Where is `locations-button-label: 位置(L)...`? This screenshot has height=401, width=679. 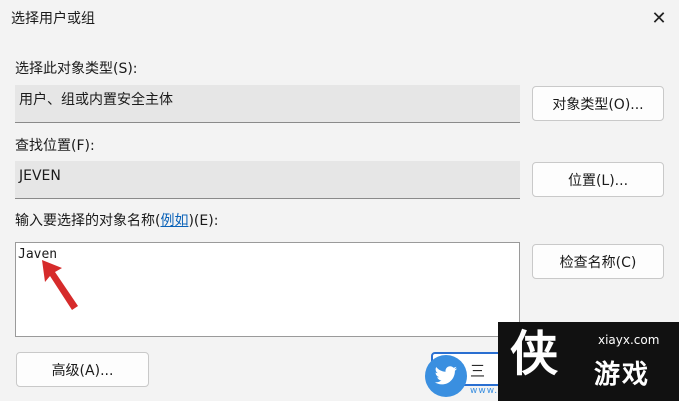 locations-button-label: 位置(L)... is located at coordinates (598, 180).